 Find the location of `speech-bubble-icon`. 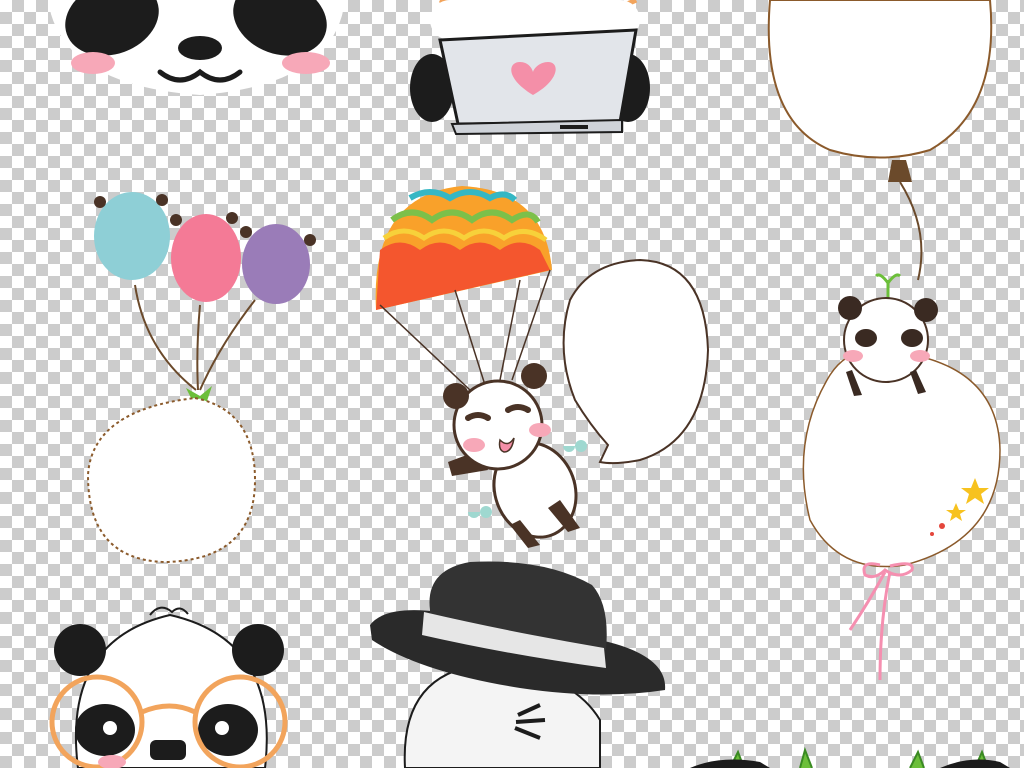

speech-bubble-icon is located at coordinates (636, 361).